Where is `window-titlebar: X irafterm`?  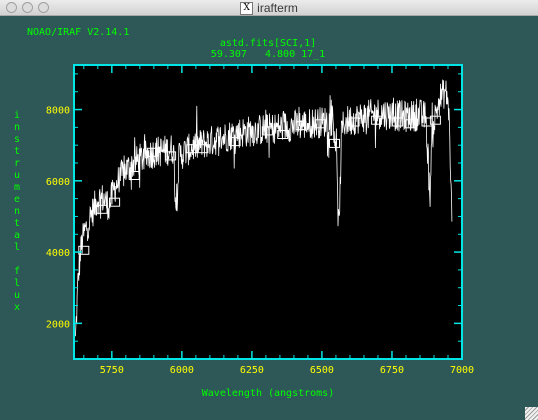 window-titlebar: X irafterm is located at coordinates (269, 8).